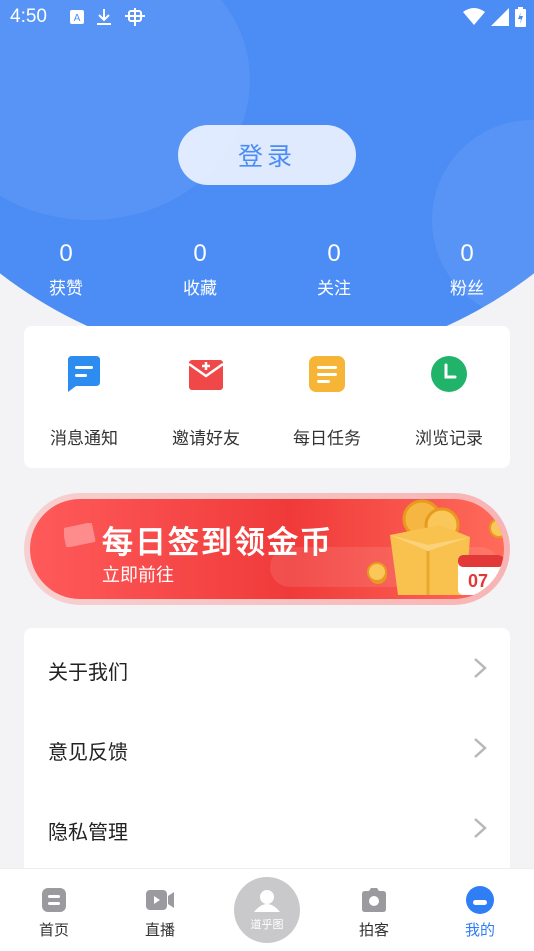 The height and width of the screenshot is (951, 534). What do you see at coordinates (206, 439) in the screenshot?
I see `action-label: 邀请好友` at bounding box center [206, 439].